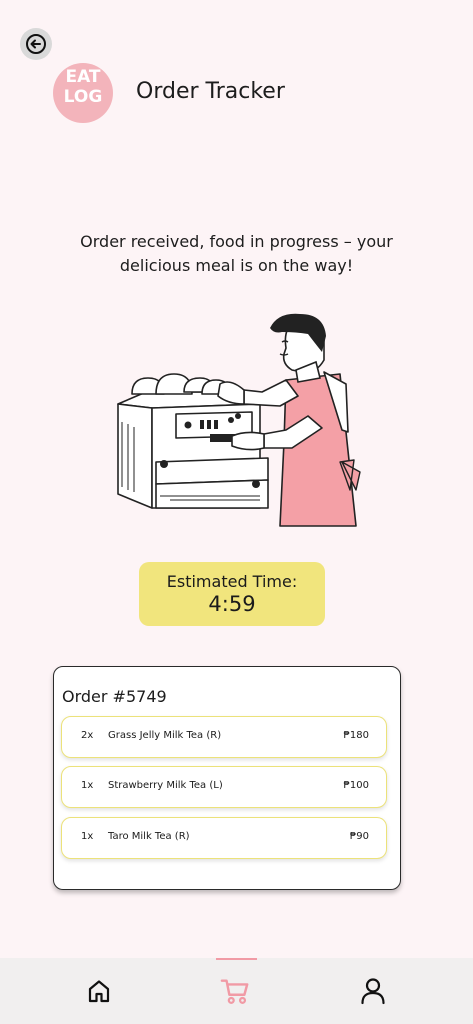 The image size is (473, 1024). I want to click on item-name: Grass Jelly Milk Tea (R), so click(165, 735).